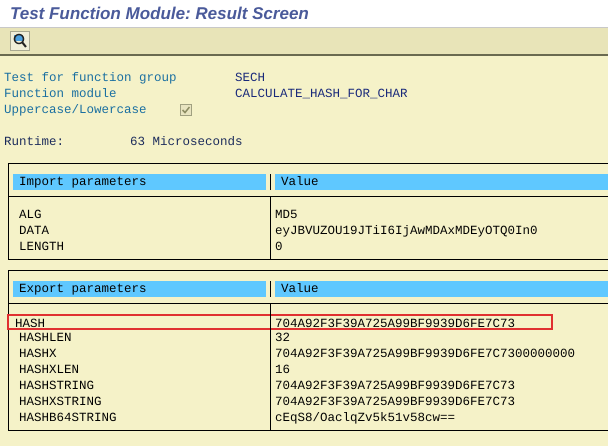 The height and width of the screenshot is (446, 608). What do you see at coordinates (45, 338) in the screenshot?
I see `parameter-name: HASHLEN` at bounding box center [45, 338].